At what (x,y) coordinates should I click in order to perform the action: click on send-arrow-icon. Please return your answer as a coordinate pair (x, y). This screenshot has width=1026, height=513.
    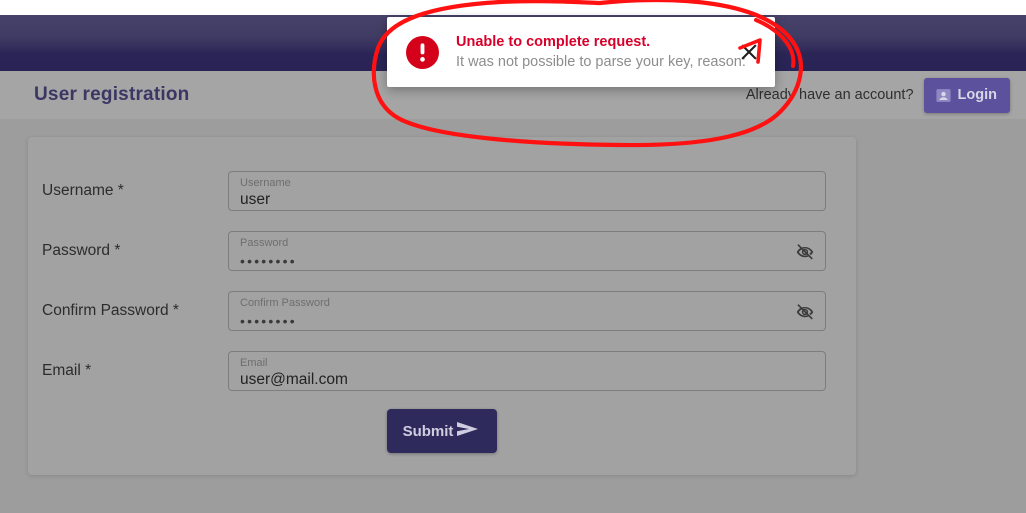
    Looking at the image, I should click on (468, 431).